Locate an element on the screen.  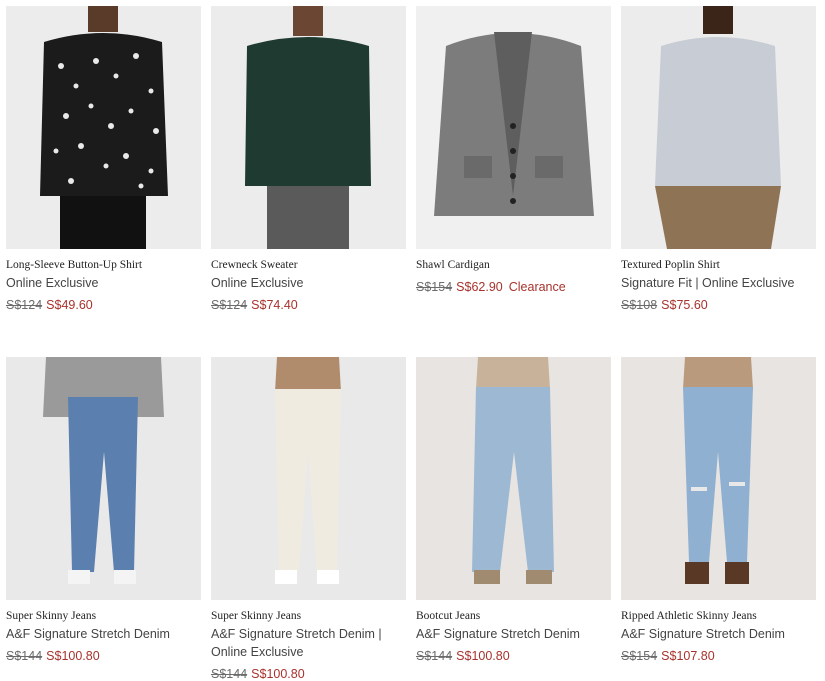
product-image-bootcut-jeans is located at coordinates (513, 478).